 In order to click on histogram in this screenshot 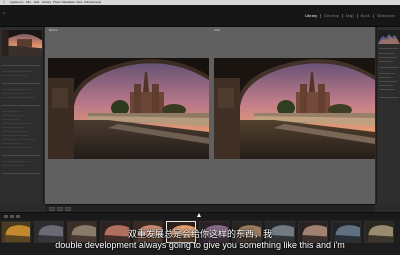, I will do `click(389, 37)`.